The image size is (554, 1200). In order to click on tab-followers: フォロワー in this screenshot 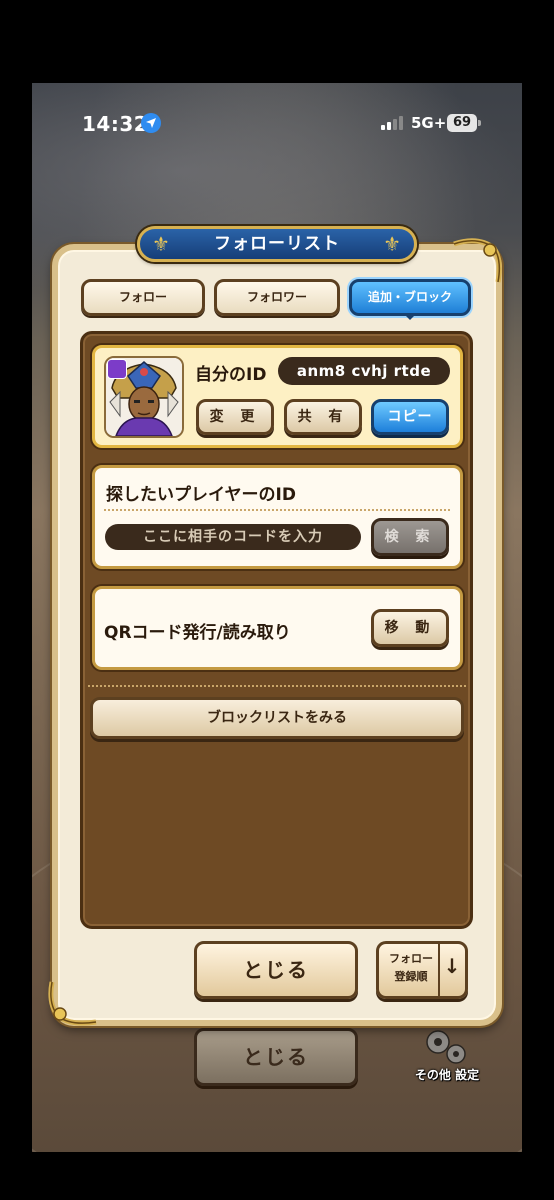, I will do `click(277, 297)`.